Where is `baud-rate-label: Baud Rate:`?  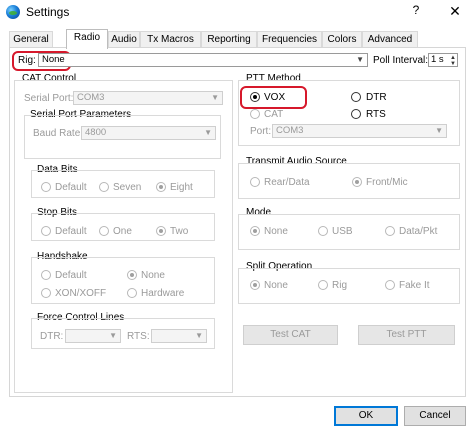
baud-rate-label: Baud Rate: is located at coordinates (58, 133).